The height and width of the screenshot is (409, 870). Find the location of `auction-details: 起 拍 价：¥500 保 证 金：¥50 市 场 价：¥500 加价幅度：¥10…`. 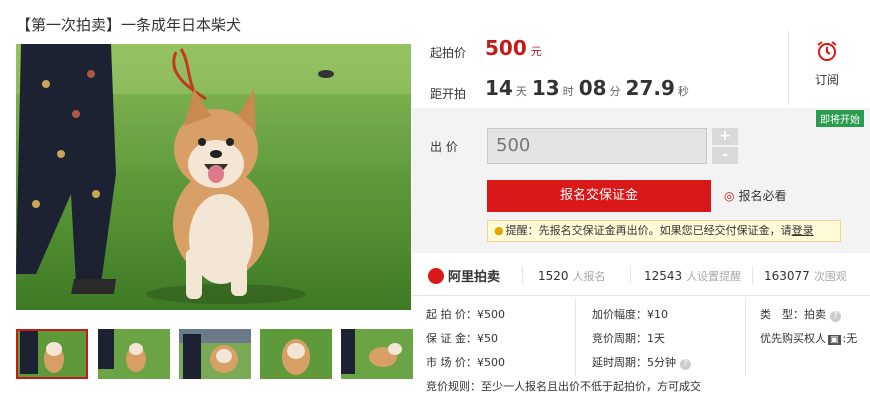

auction-details: 起 拍 价：¥500 保 证 金：¥50 市 场 价：¥500 加价幅度：¥10… is located at coordinates (641, 353).